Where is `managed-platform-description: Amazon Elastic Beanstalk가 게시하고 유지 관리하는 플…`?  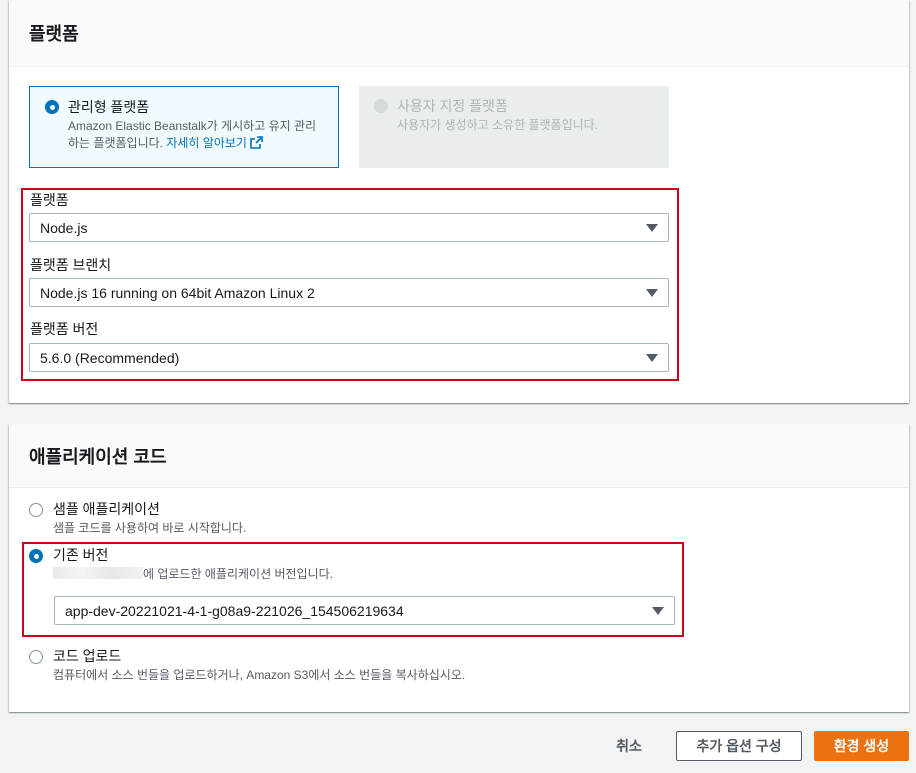
managed-platform-description: Amazon Elastic Beanstalk가 게시하고 유지 관리하는 플… is located at coordinates (197, 135).